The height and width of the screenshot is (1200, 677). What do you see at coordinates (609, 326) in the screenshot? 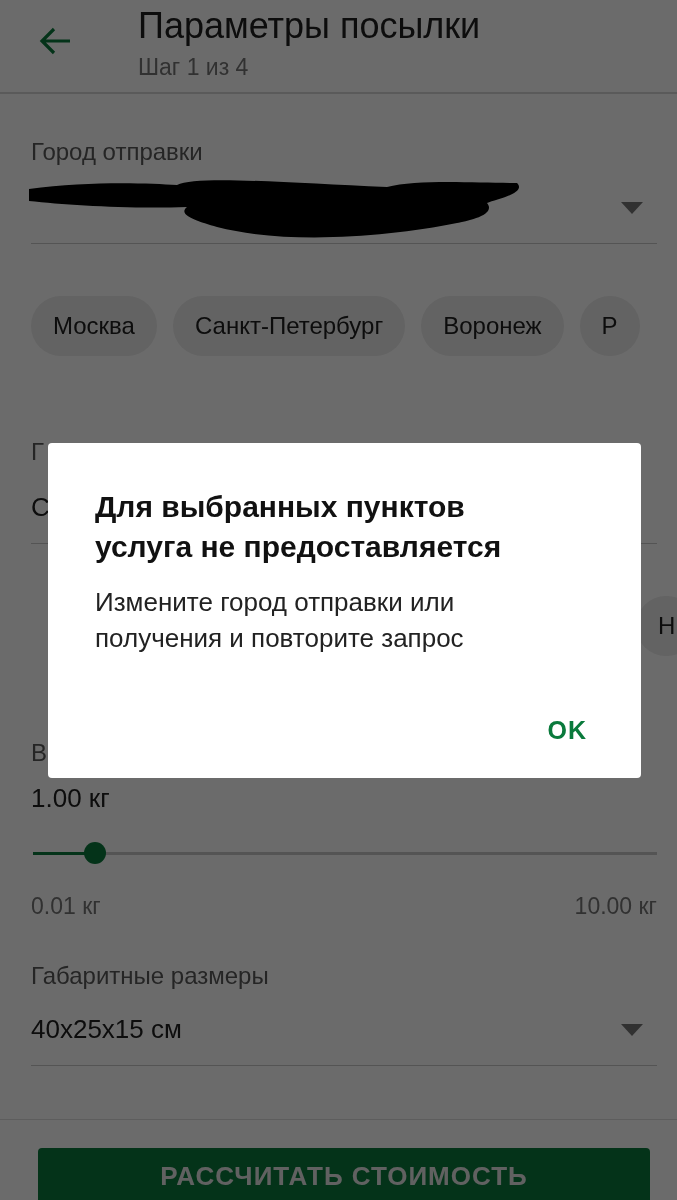
I see `city-chip: Р` at bounding box center [609, 326].